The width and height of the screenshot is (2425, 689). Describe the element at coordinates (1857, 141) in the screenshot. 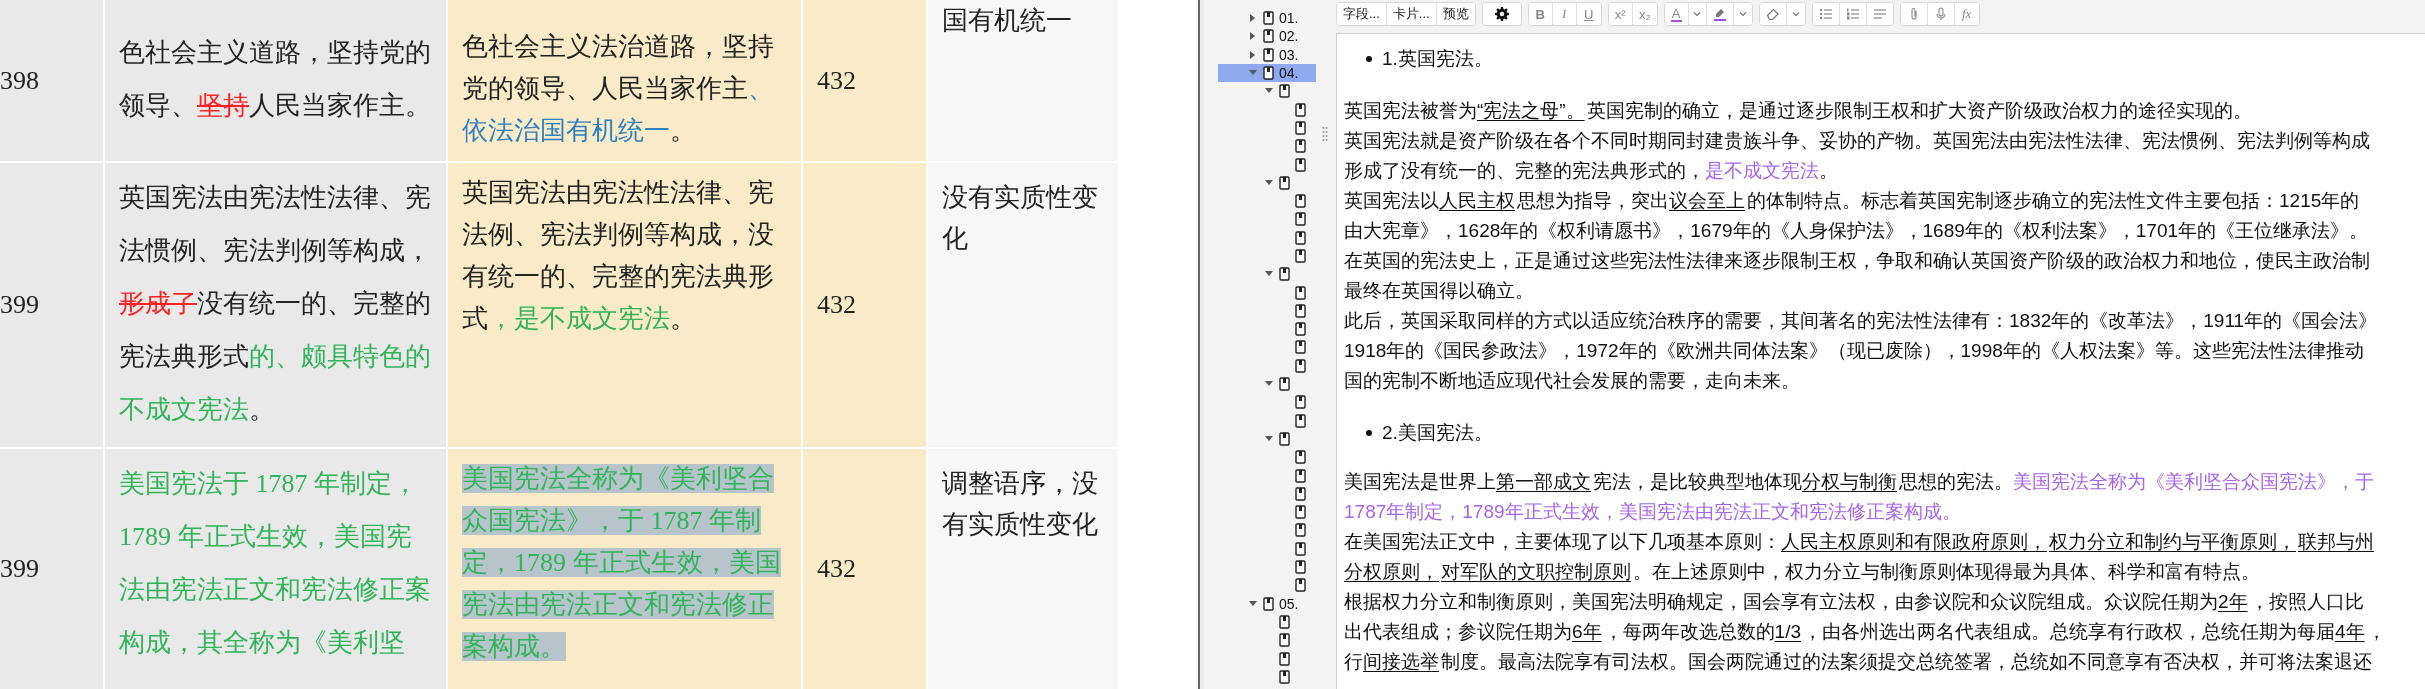

I see `paragraph-line: 英国宪法就是资产阶级在各个不同时期同封建贵族斗争、妥协的产物。英国宪法由宪法性法律、宪法惯例、宪法判例等构成` at that location.